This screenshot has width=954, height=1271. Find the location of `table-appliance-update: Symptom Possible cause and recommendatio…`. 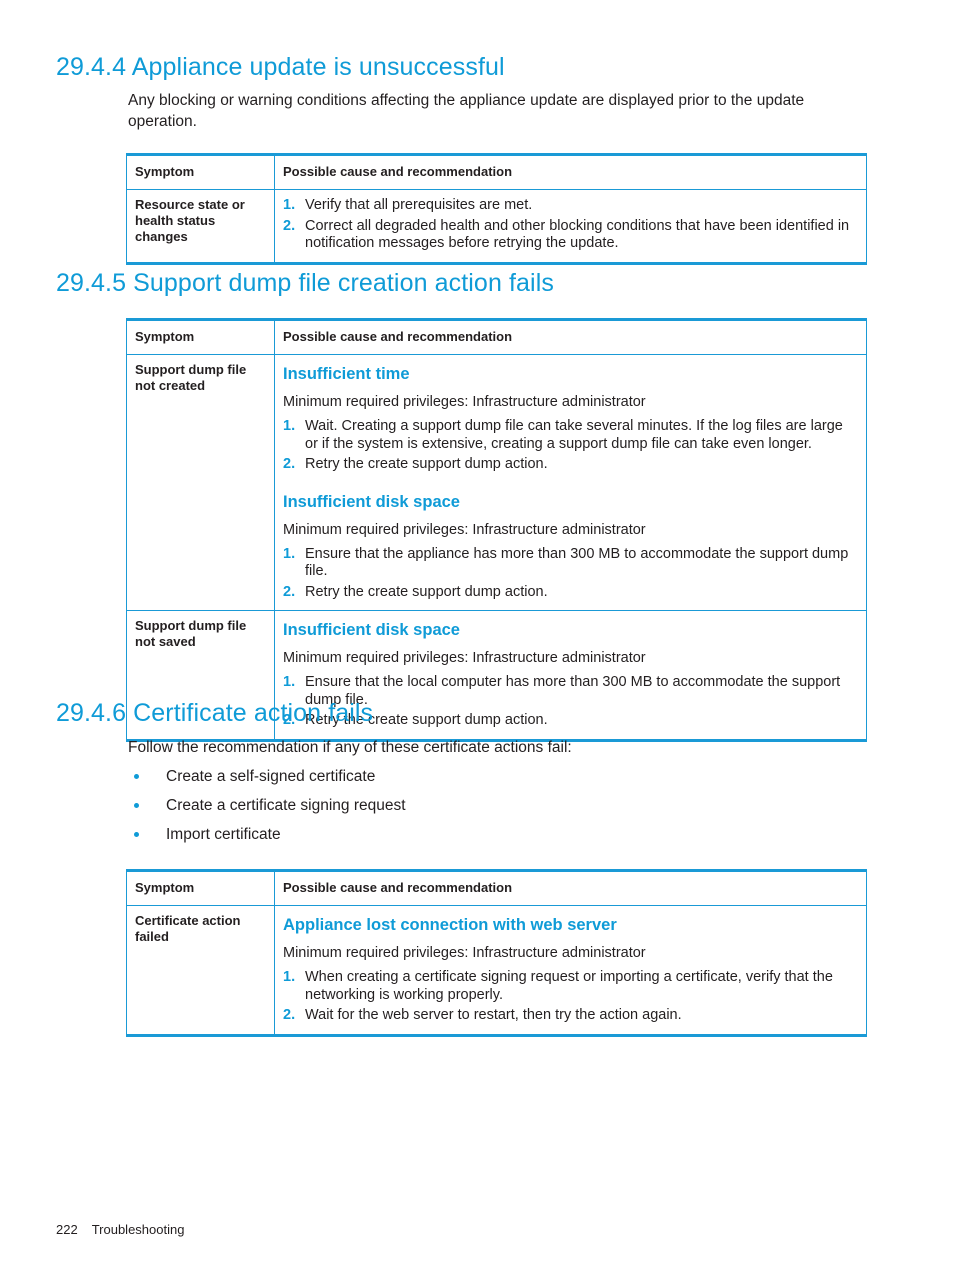

table-appliance-update: Symptom Possible cause and recommendatio… is located at coordinates (496, 209).